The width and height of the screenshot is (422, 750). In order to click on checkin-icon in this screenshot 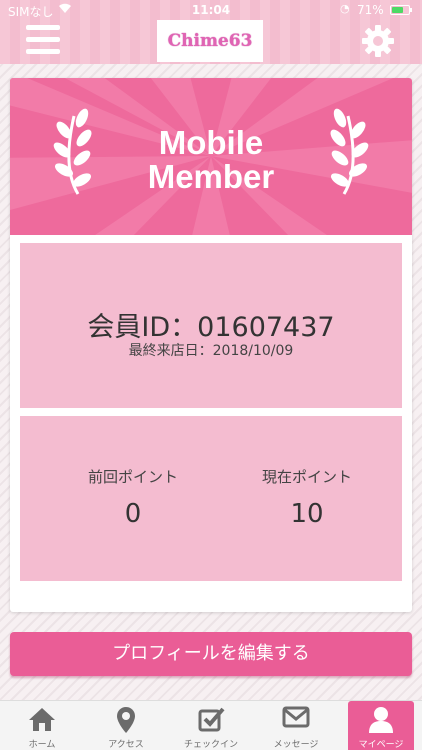, I will do `click(211, 720)`.